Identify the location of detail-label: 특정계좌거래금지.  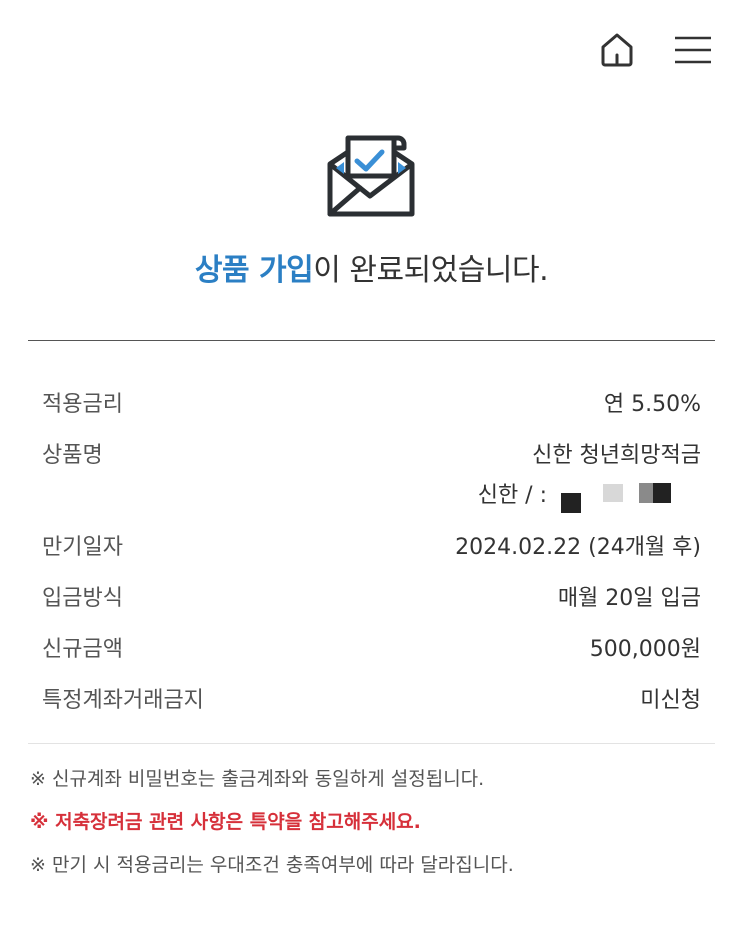
(123, 700).